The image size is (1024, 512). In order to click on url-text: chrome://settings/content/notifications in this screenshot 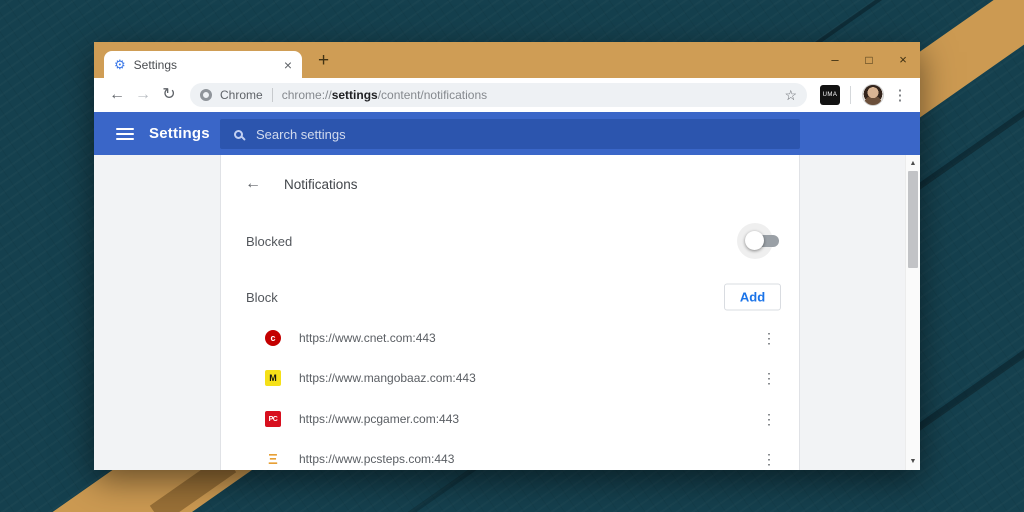, I will do `click(384, 95)`.